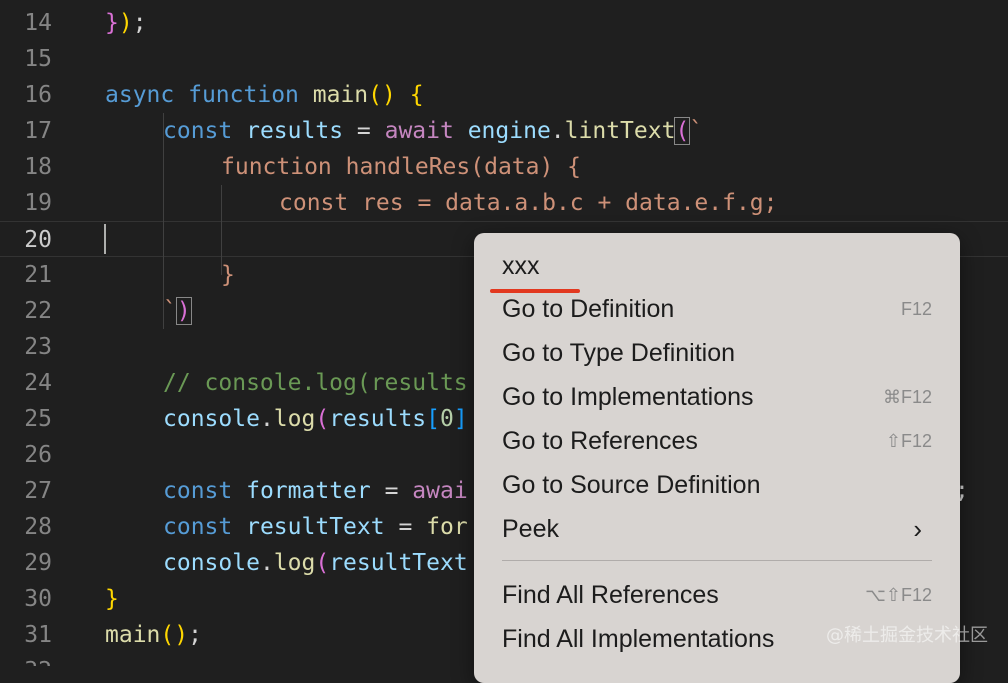  What do you see at coordinates (631, 485) in the screenshot?
I see `menu-item-label: Go to Source Definition` at bounding box center [631, 485].